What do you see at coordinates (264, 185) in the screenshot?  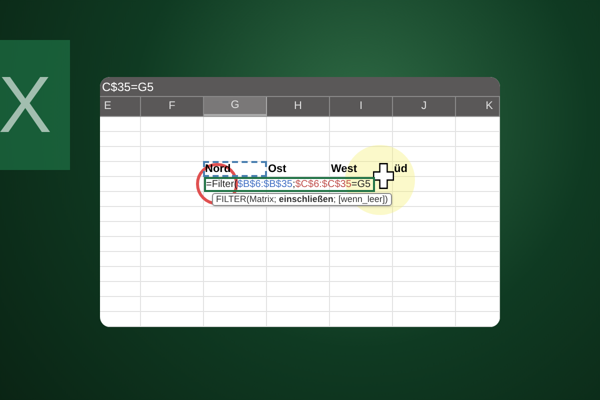 I see `formula-part: $B$6:$B$35` at bounding box center [264, 185].